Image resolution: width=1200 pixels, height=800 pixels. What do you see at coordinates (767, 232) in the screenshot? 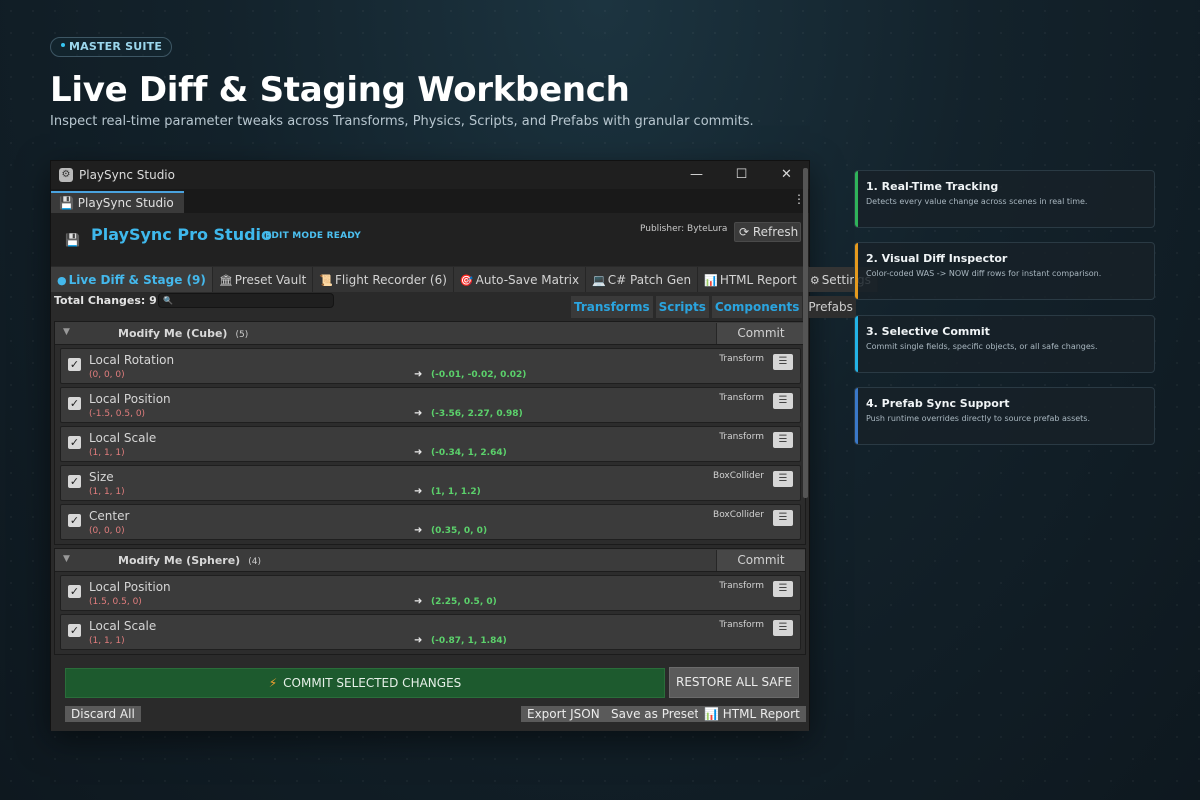
I see `refresh-button: ⟳ Refresh` at bounding box center [767, 232].